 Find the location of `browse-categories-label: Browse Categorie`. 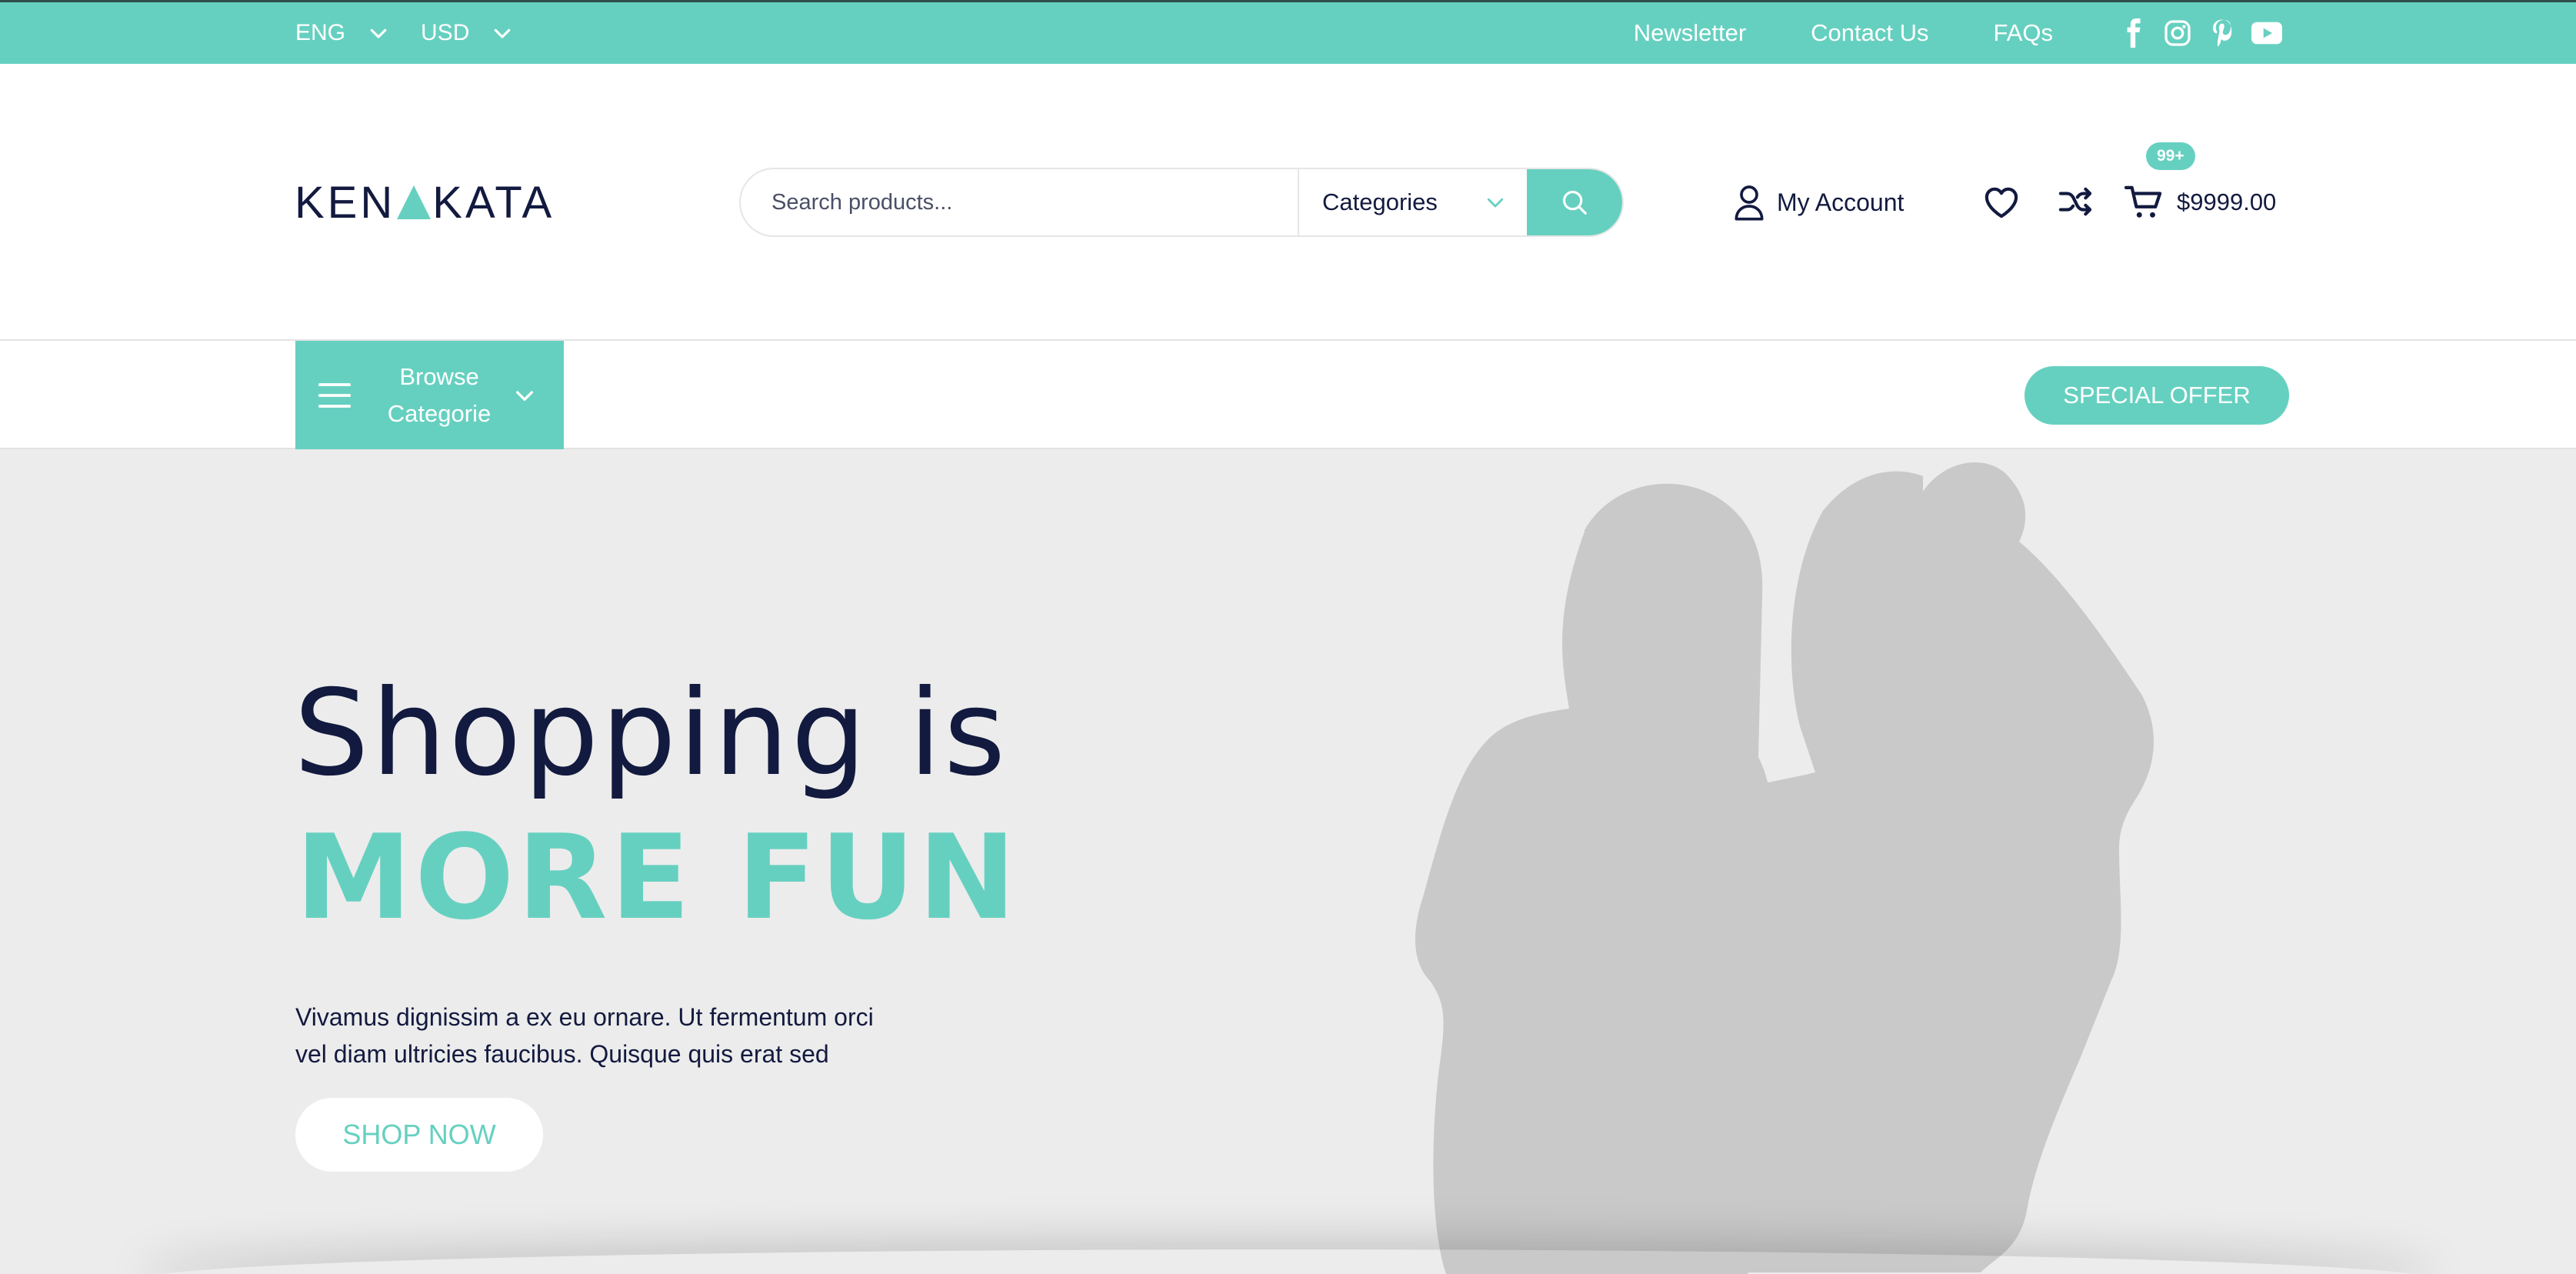

browse-categories-label: Browse Categorie is located at coordinates (439, 394).